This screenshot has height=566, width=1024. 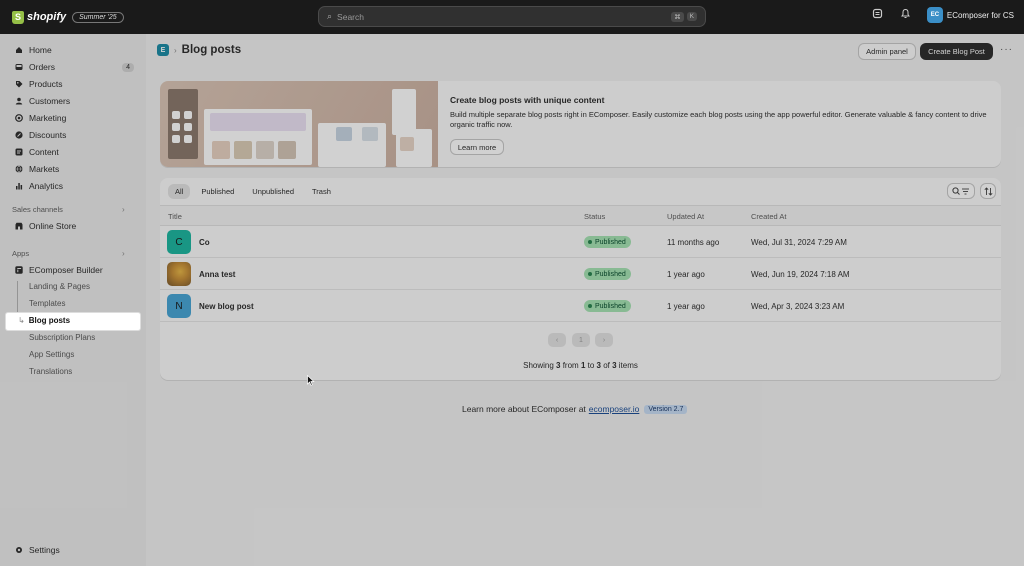 I want to click on tab-published: Published, so click(x=217, y=191).